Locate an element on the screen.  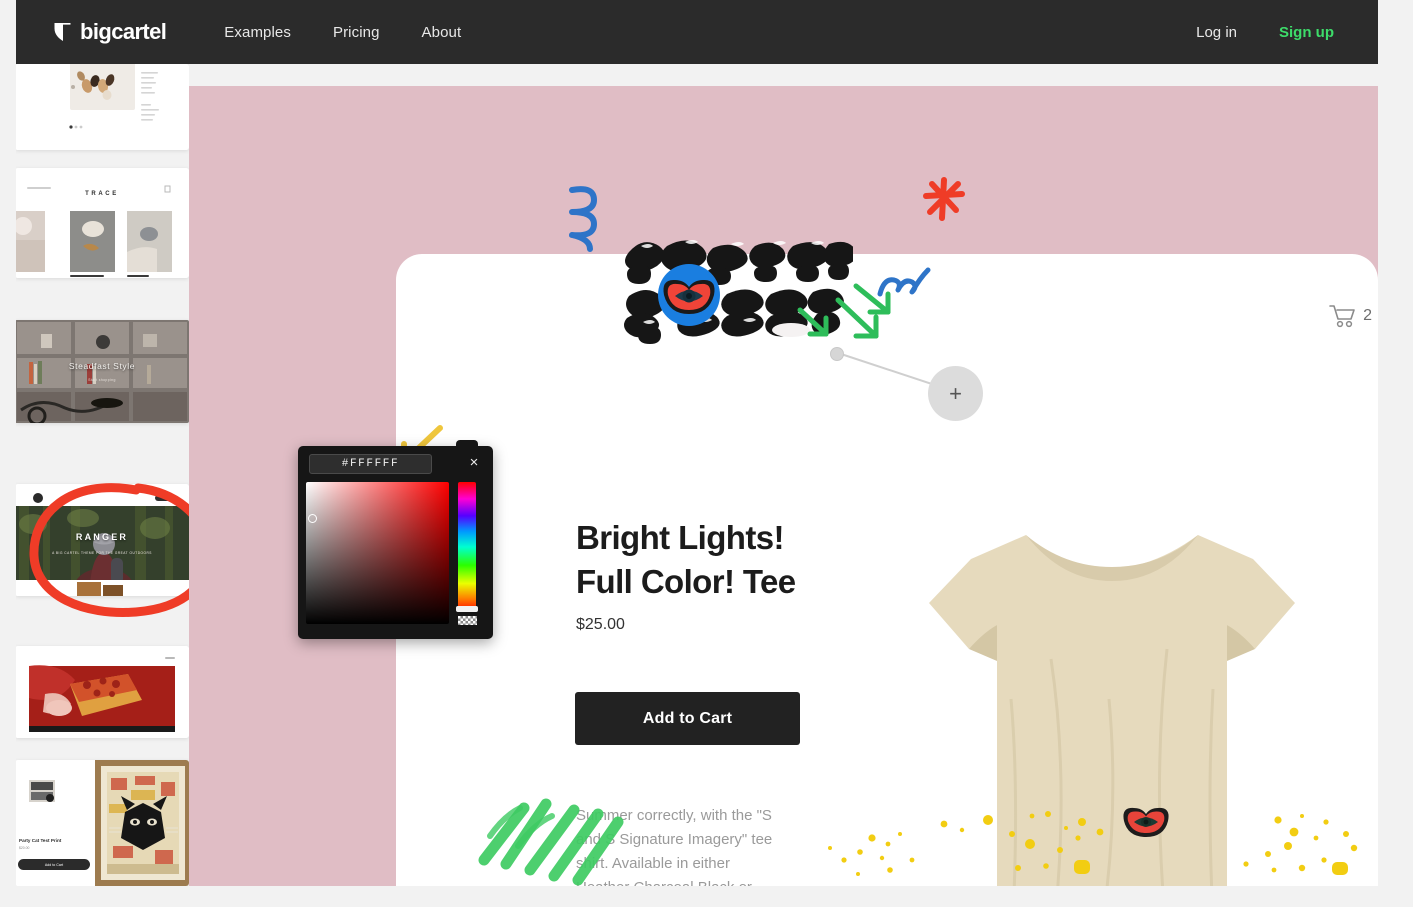
color-picker-popup: × is located at coordinates (395, 539).